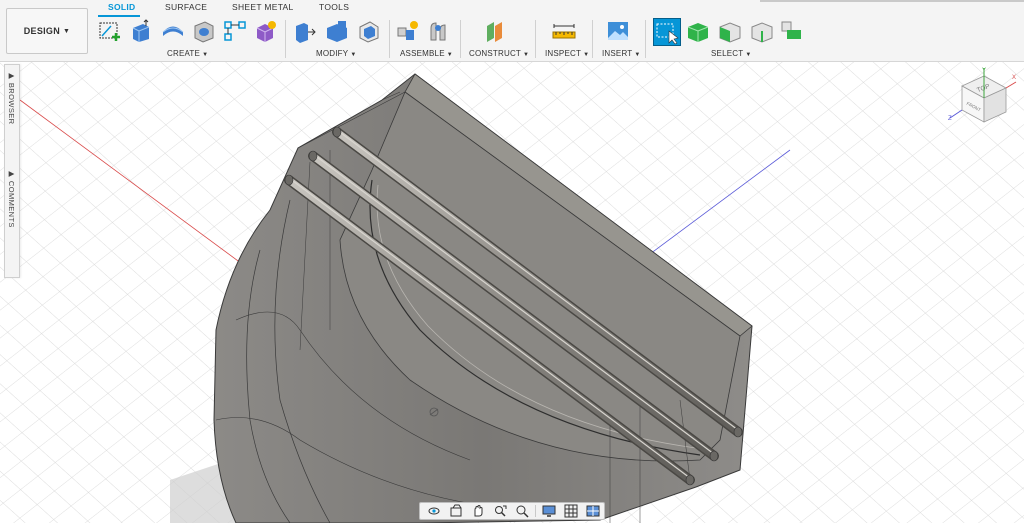 This screenshot has width=1024, height=523. What do you see at coordinates (617, 53) in the screenshot?
I see `group-insert-label: INSERT` at bounding box center [617, 53].